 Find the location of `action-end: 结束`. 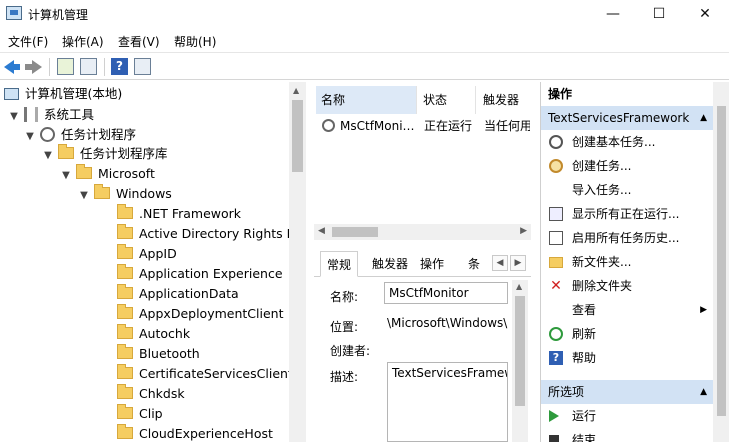

action-end: 结束 is located at coordinates (627, 435).